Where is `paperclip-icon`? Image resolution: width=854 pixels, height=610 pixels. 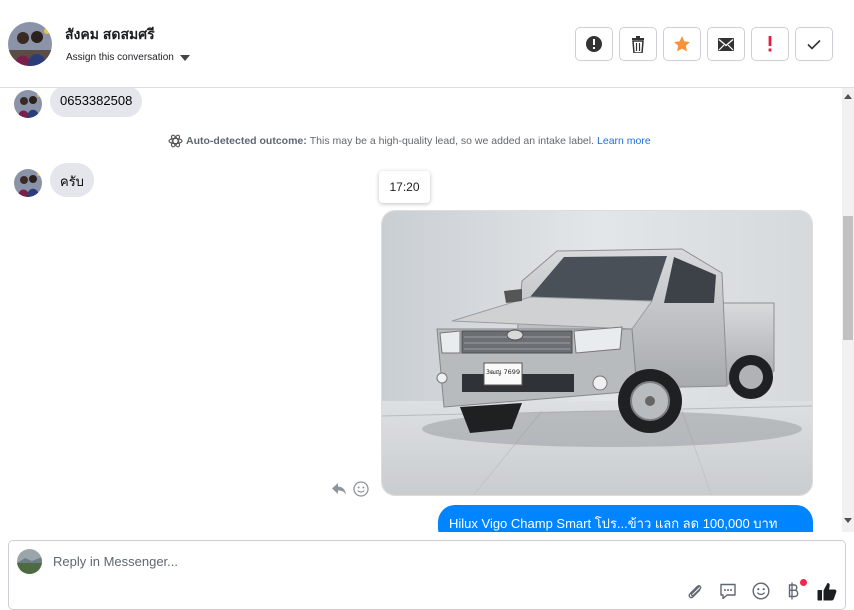
paperclip-icon is located at coordinates (695, 592).